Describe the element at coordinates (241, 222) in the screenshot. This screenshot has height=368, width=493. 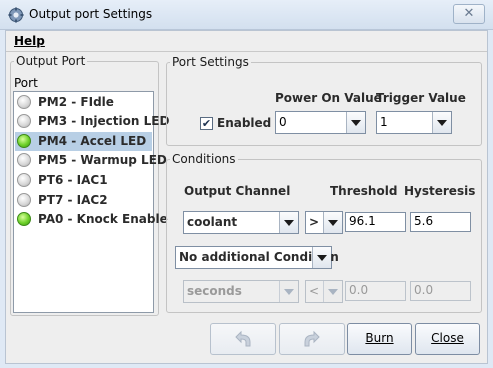
I see `output-channel-combo: coolant` at that location.